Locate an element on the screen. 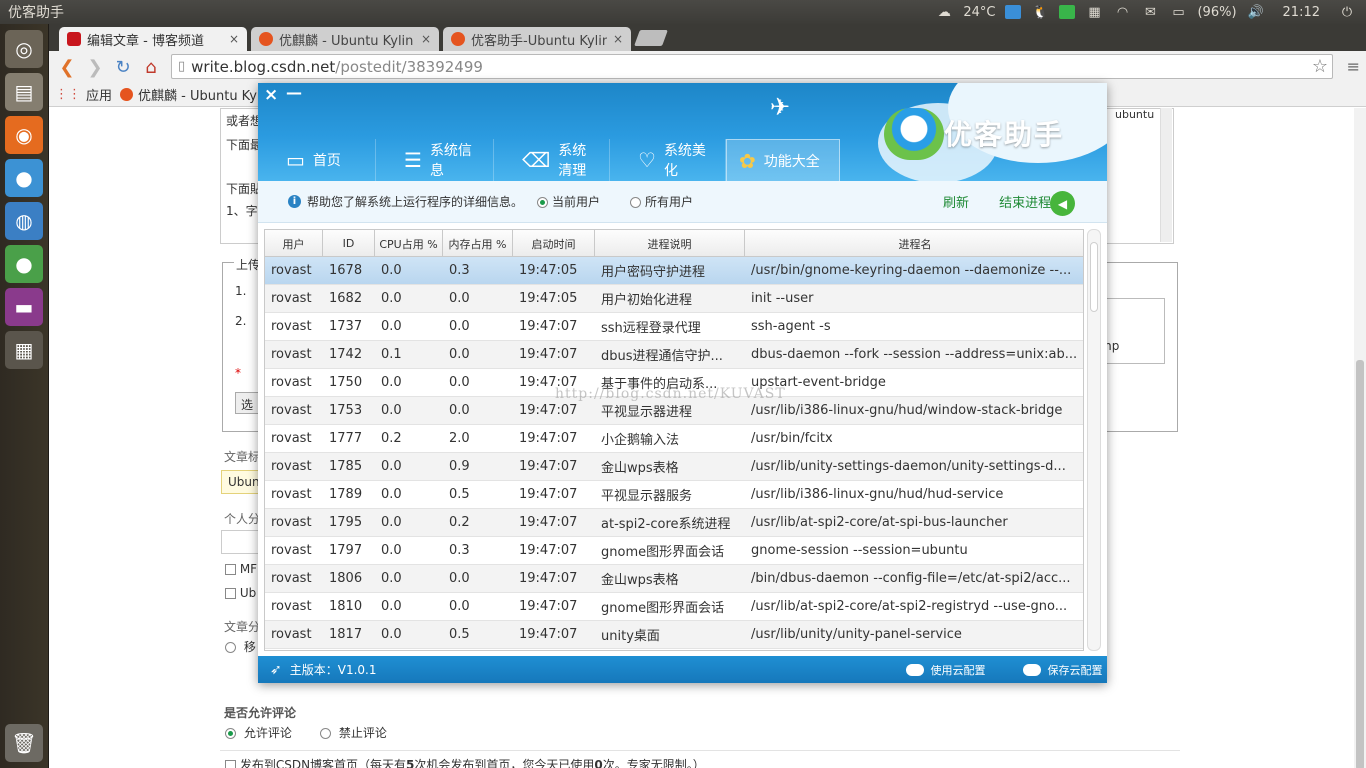 Image resolution: width=1366 pixels, height=768 pixels. back-button: ◀ is located at coordinates (1062, 203).